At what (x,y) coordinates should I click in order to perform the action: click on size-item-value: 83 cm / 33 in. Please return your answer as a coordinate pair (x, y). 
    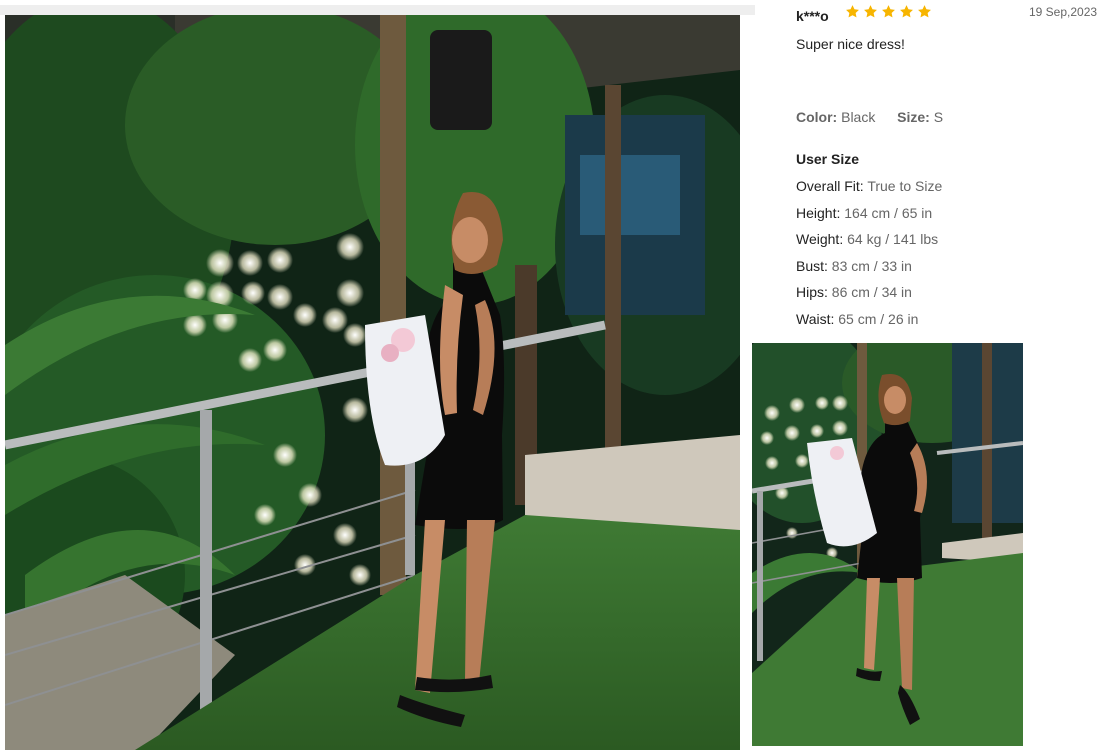
    Looking at the image, I should click on (871, 265).